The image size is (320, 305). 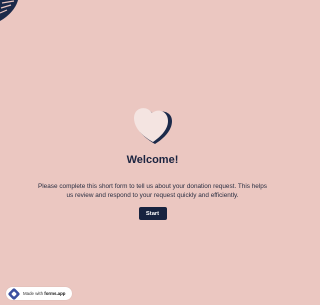 What do you see at coordinates (55, 293) in the screenshot?
I see `badge-brand: forms.app` at bounding box center [55, 293].